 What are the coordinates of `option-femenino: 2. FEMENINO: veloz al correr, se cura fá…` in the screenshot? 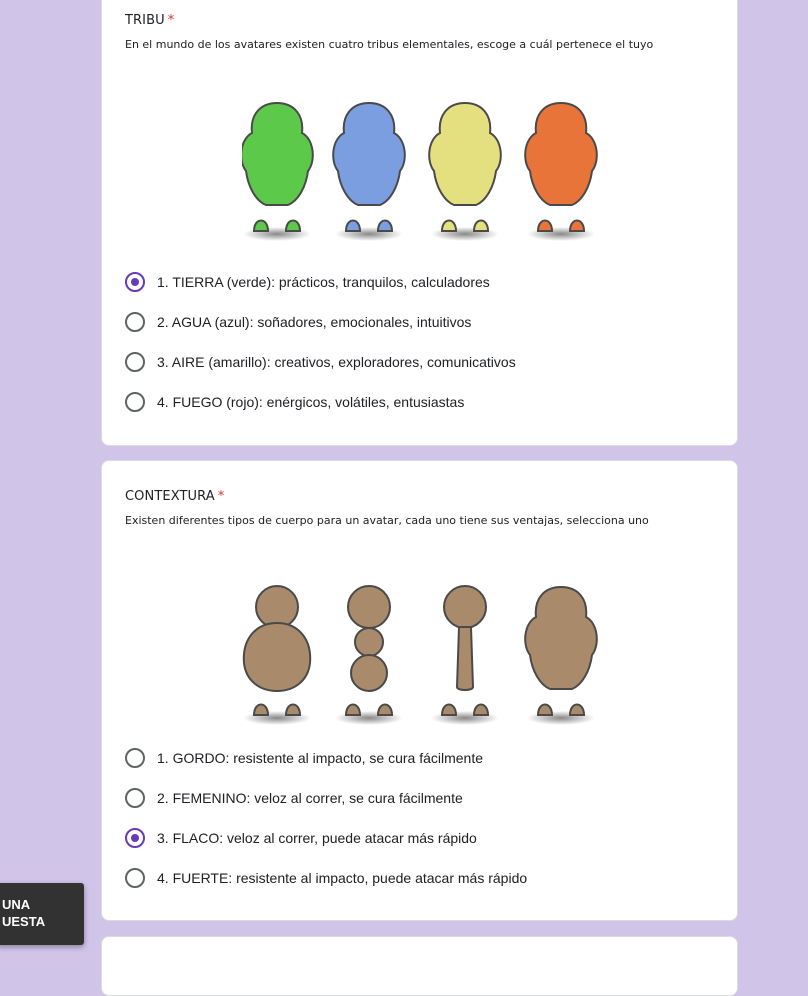 It's located at (294, 798).